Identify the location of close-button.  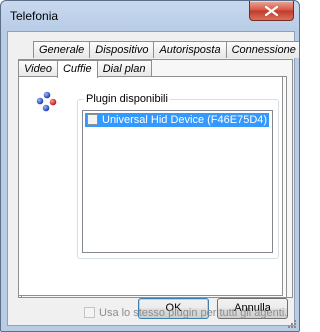
(271, 11).